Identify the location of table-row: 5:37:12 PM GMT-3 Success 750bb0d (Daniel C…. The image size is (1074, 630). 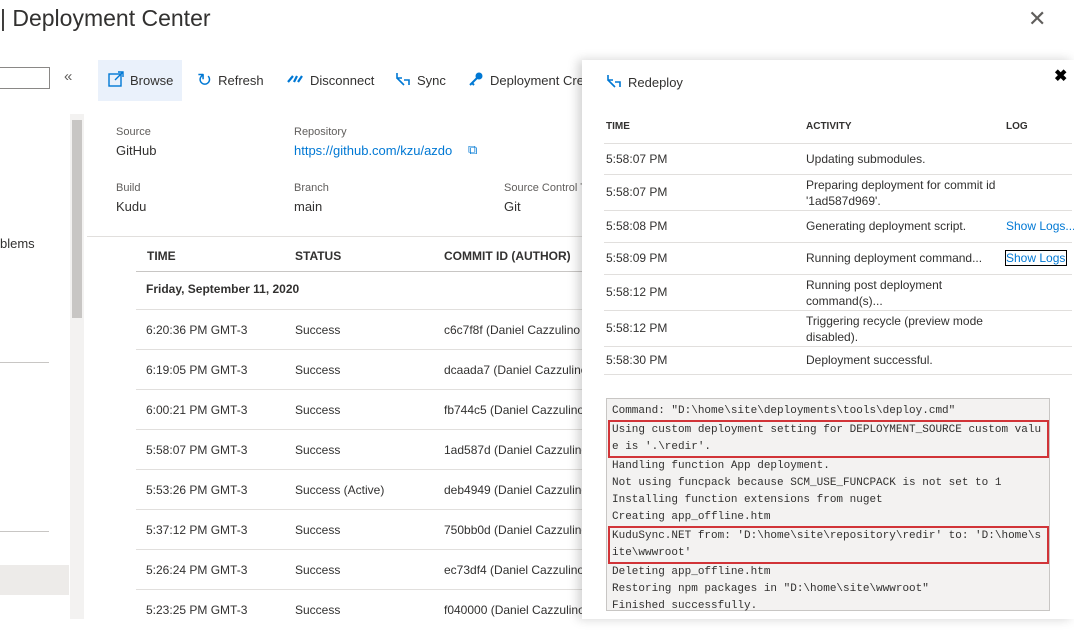
(359, 530).